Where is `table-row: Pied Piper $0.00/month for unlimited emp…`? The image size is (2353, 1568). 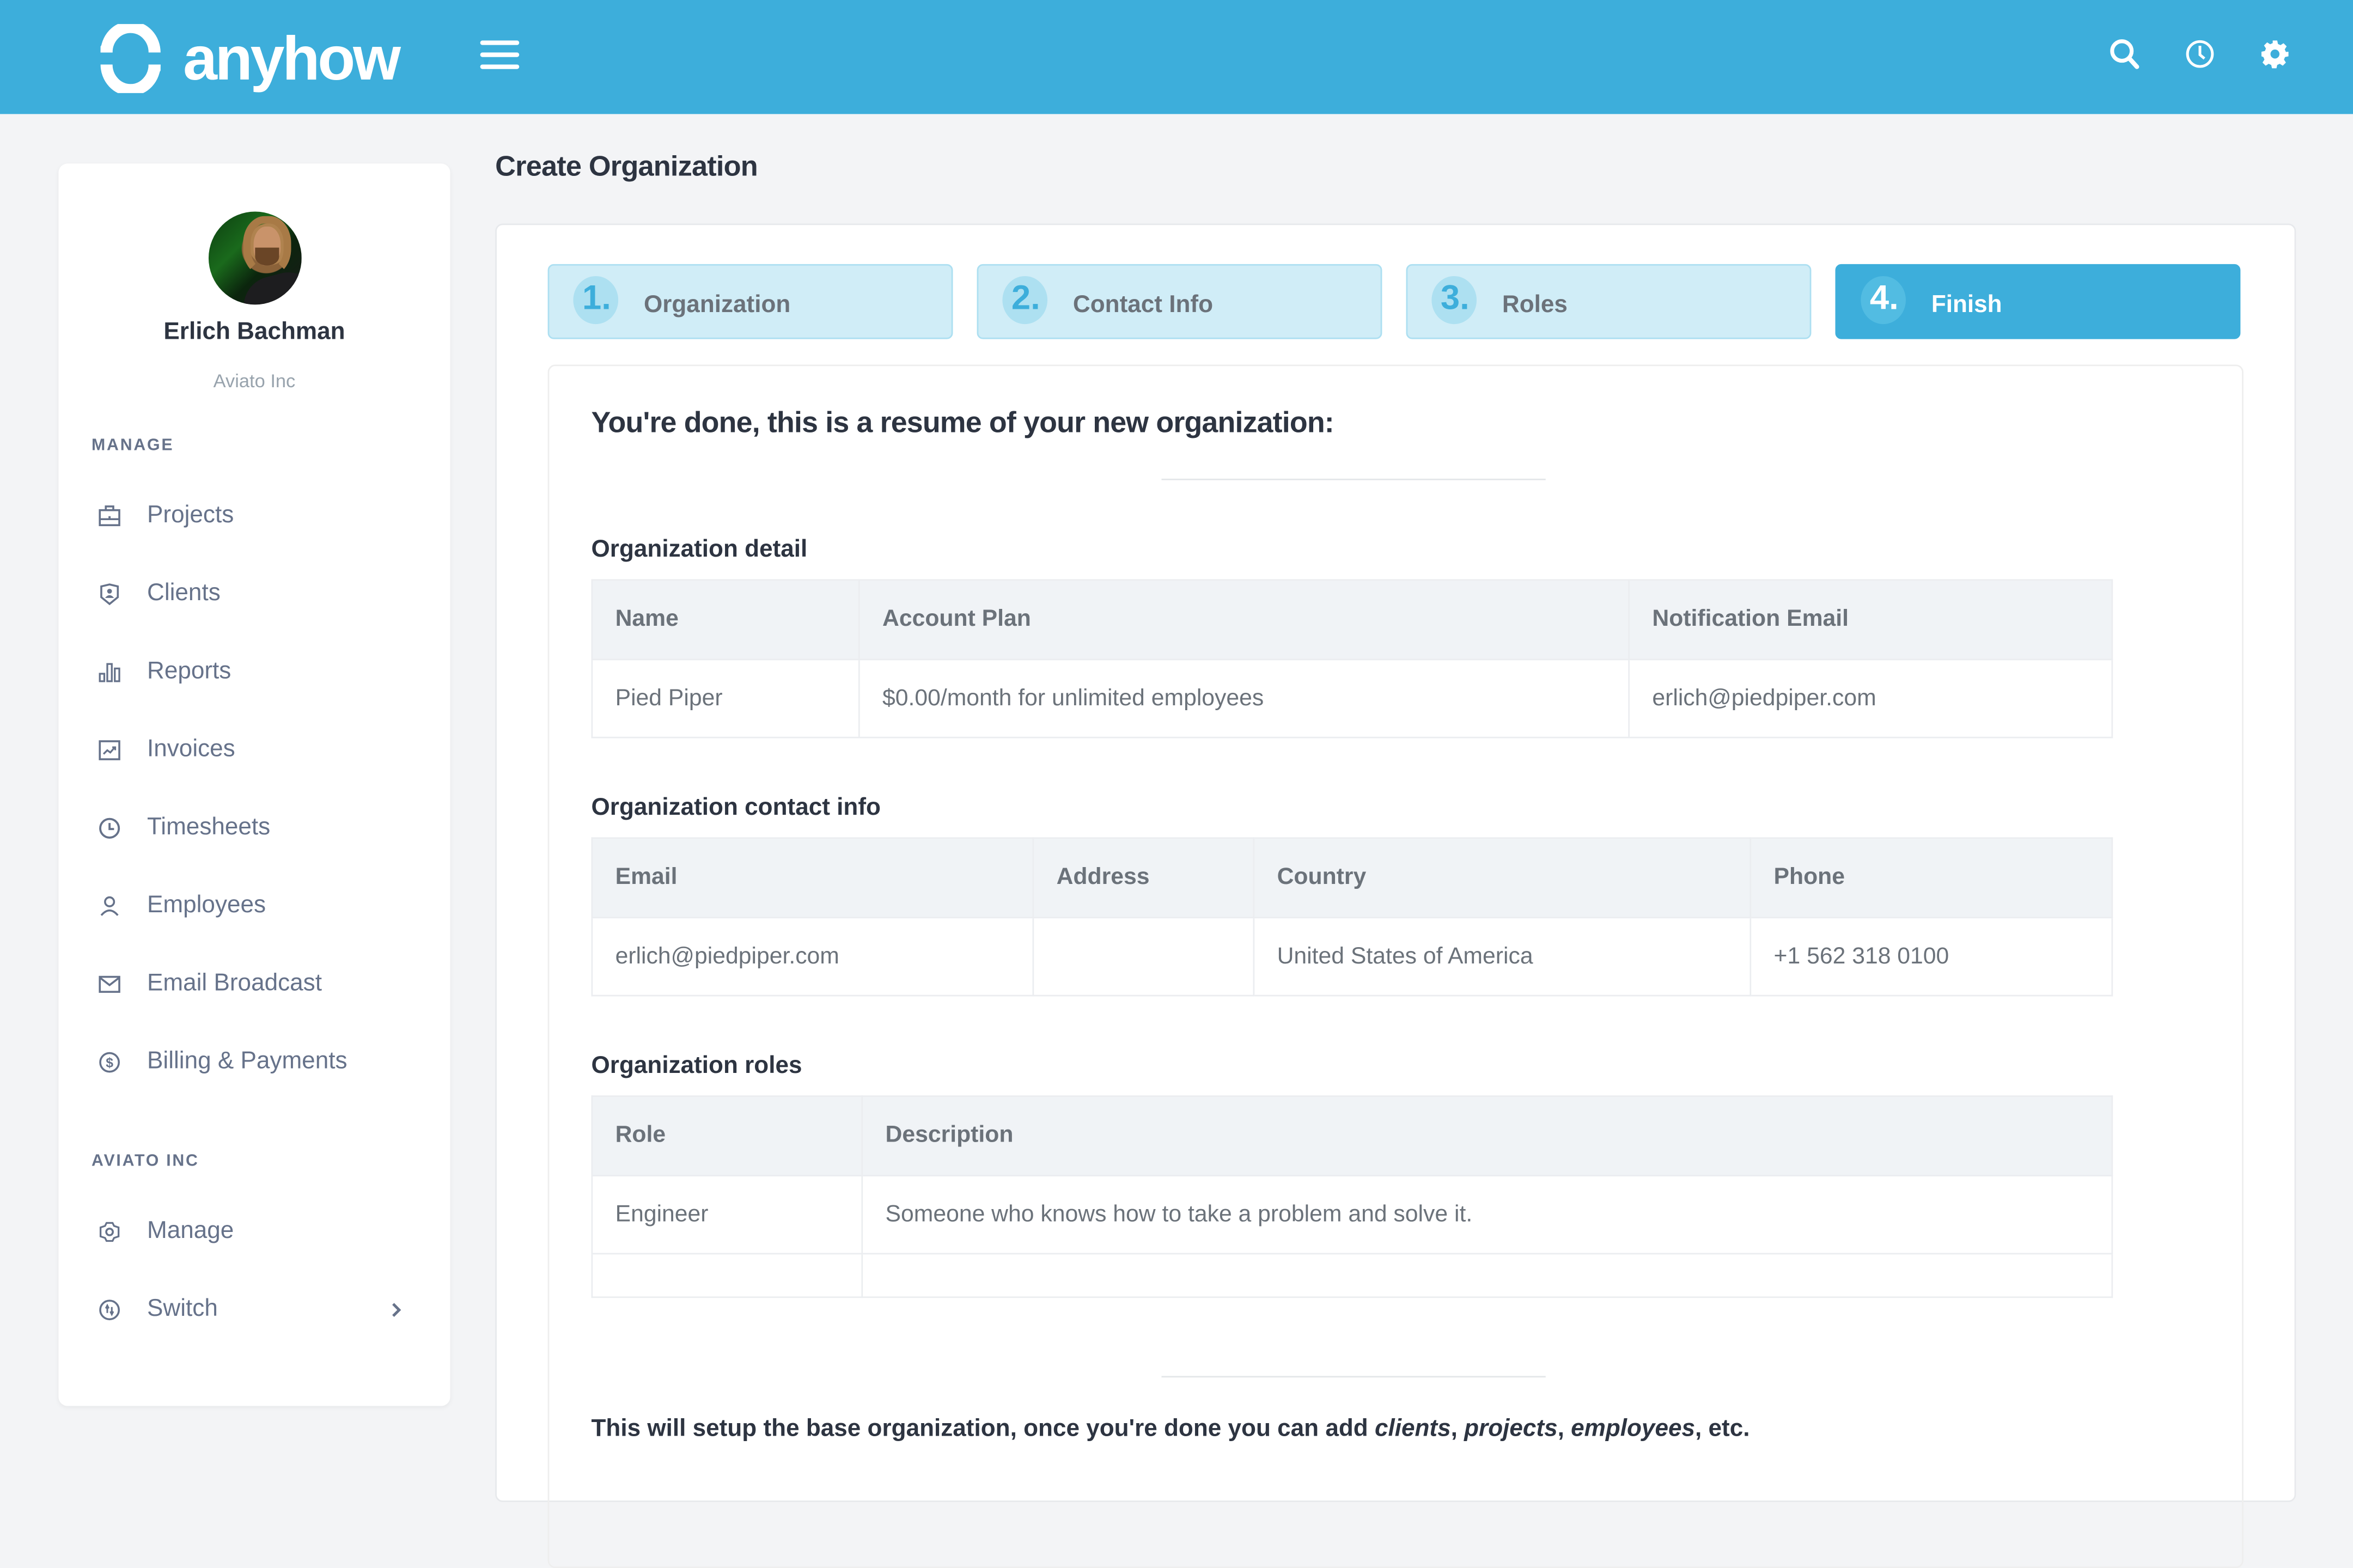 table-row: Pied Piper $0.00/month for unlimited emp… is located at coordinates (1352, 698).